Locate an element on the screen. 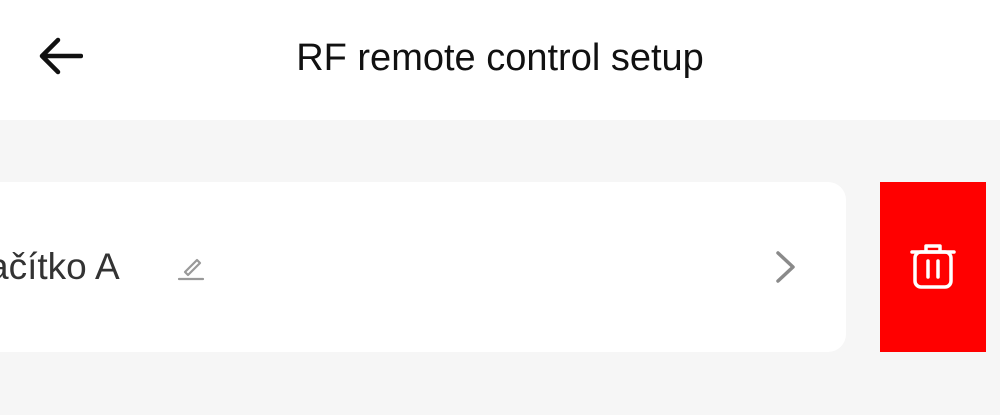 The width and height of the screenshot is (1000, 415). back-button is located at coordinates (60, 56).